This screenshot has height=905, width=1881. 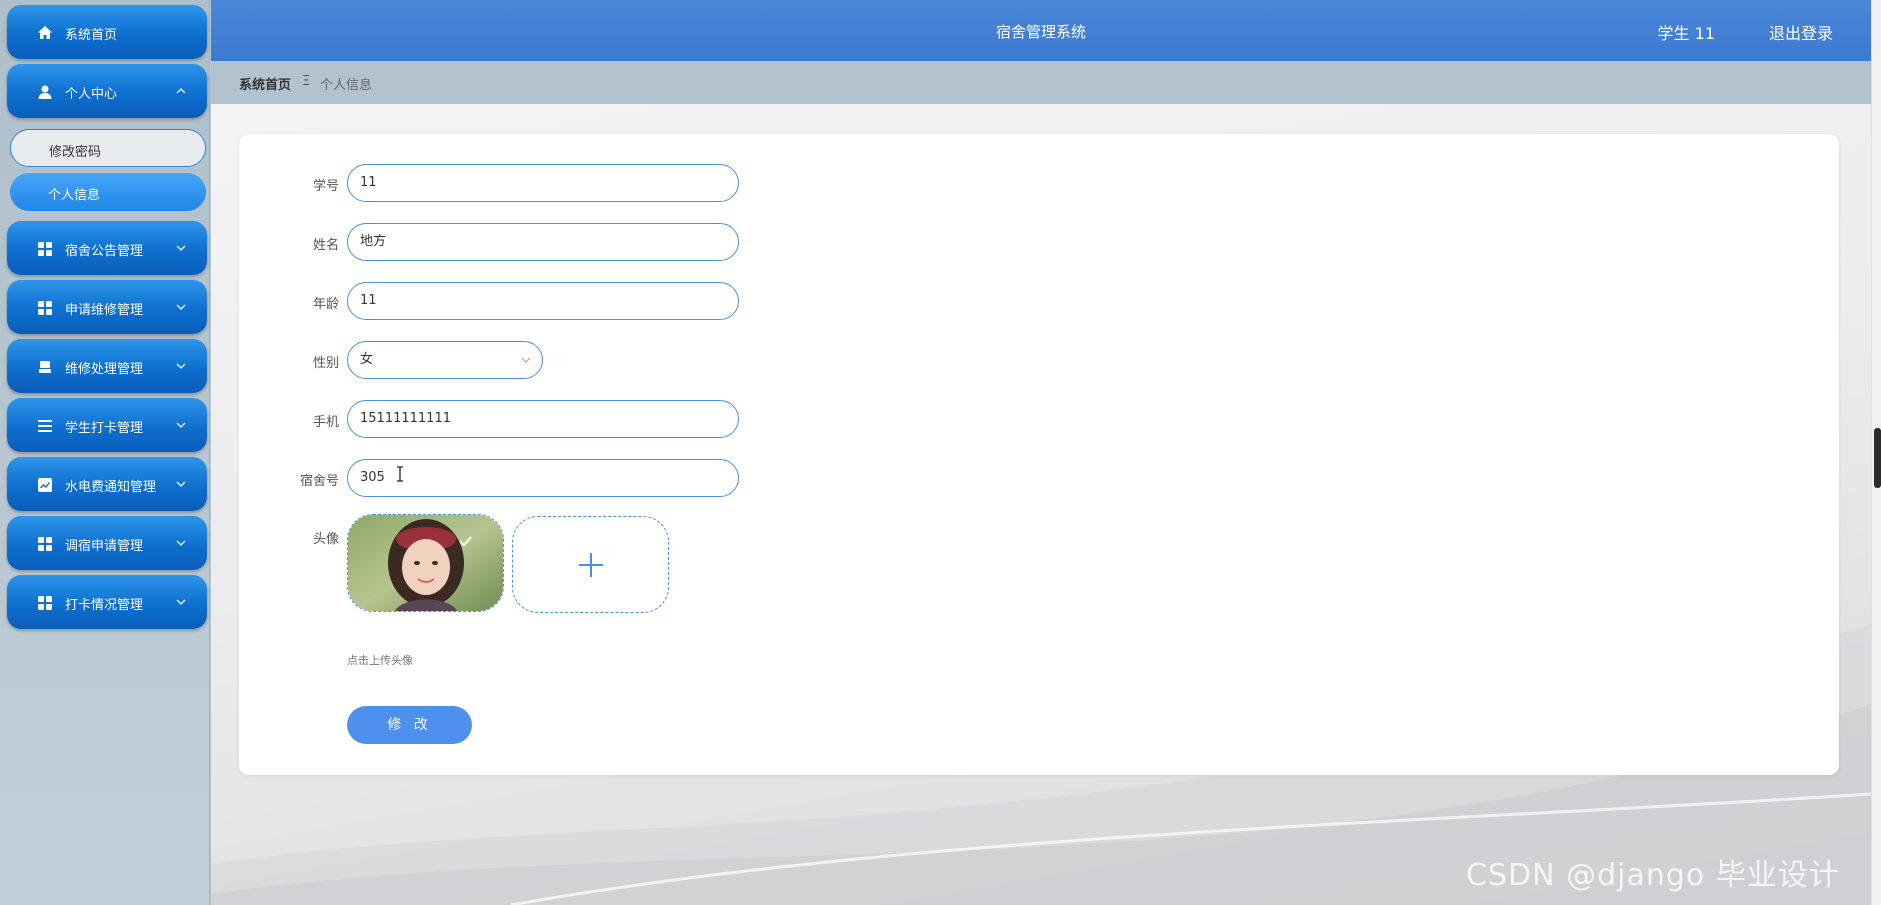 I want to click on field-label-gender: 性别, so click(x=325, y=363).